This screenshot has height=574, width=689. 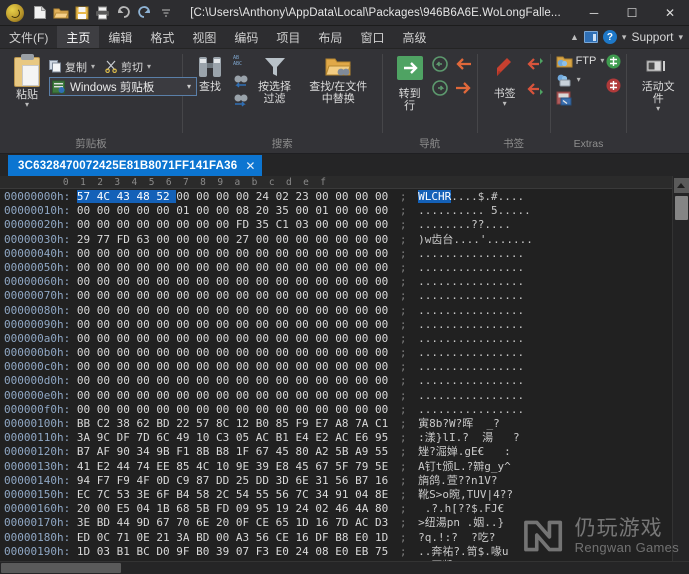 I want to click on vertical-scrollbar, so click(x=680, y=368).